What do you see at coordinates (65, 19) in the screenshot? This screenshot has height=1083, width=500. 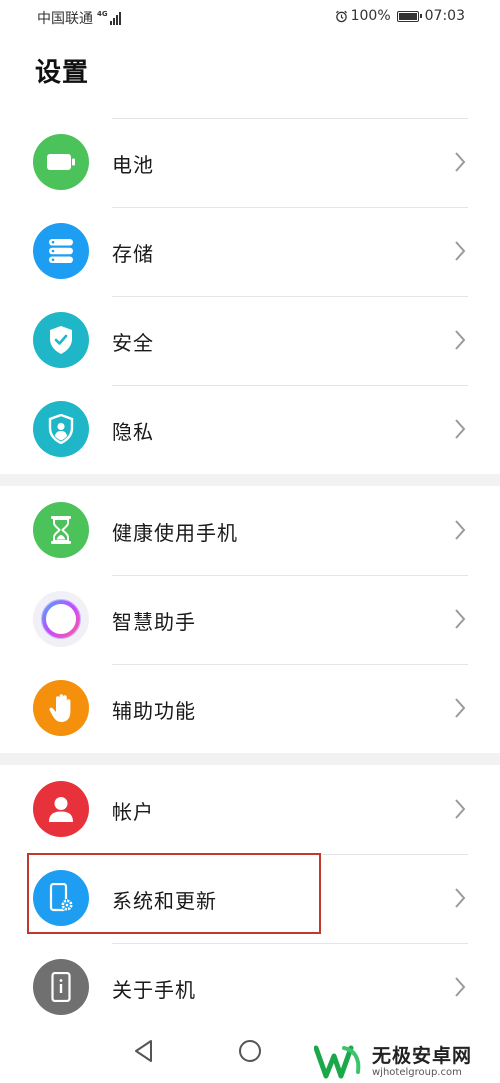 I see `carrier-name: 中国联通` at bounding box center [65, 19].